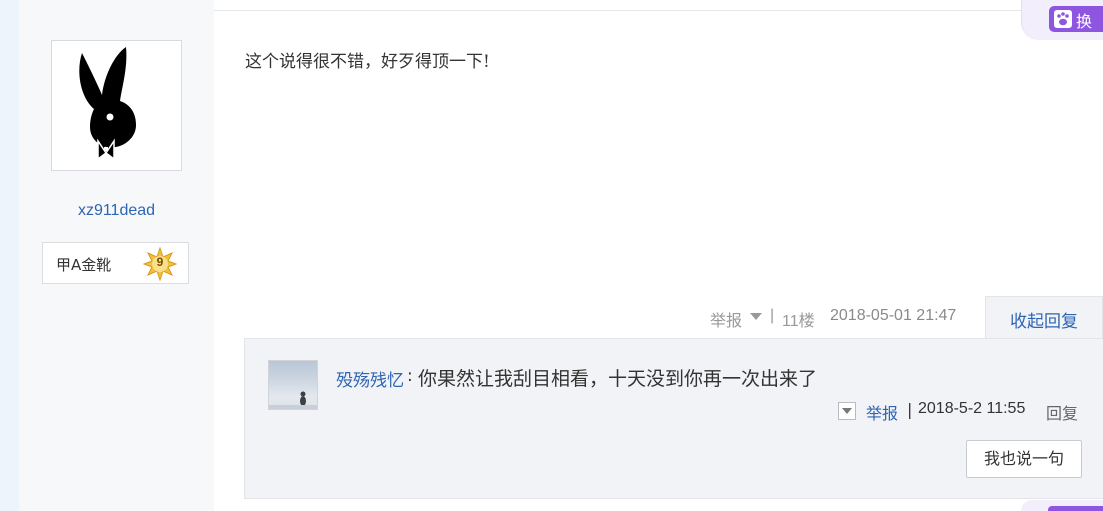  Describe the element at coordinates (84, 265) in the screenshot. I see `badge-label: 甲A金靴` at that location.